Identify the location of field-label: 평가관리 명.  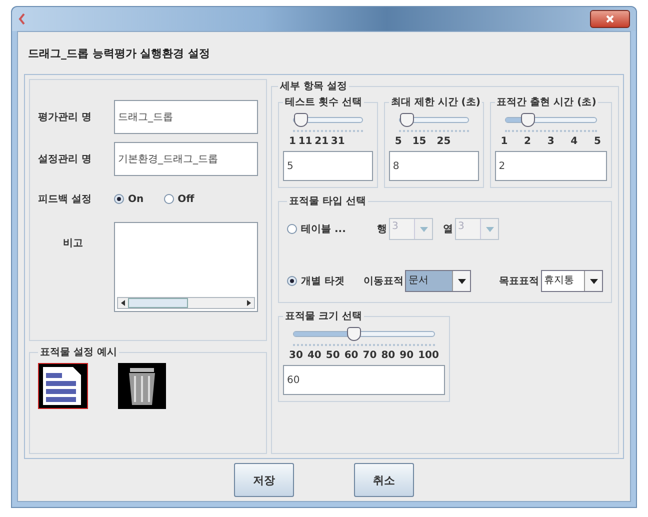
(65, 117).